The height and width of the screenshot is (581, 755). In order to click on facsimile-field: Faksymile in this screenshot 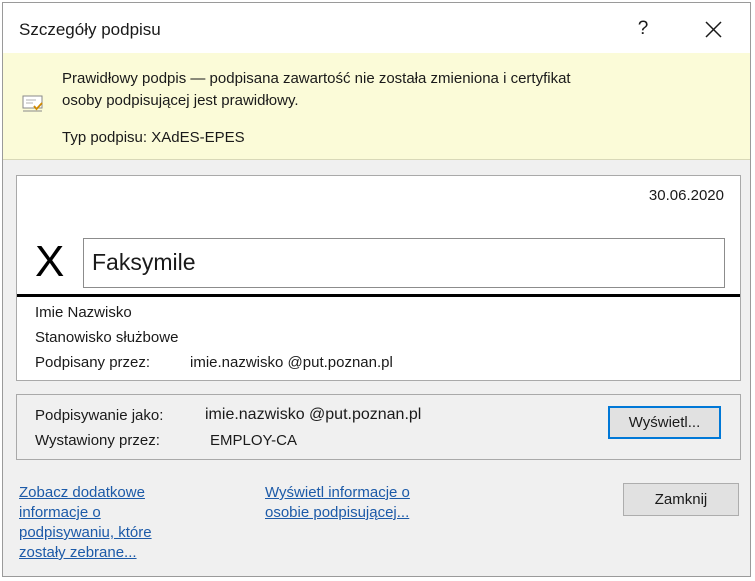, I will do `click(404, 263)`.